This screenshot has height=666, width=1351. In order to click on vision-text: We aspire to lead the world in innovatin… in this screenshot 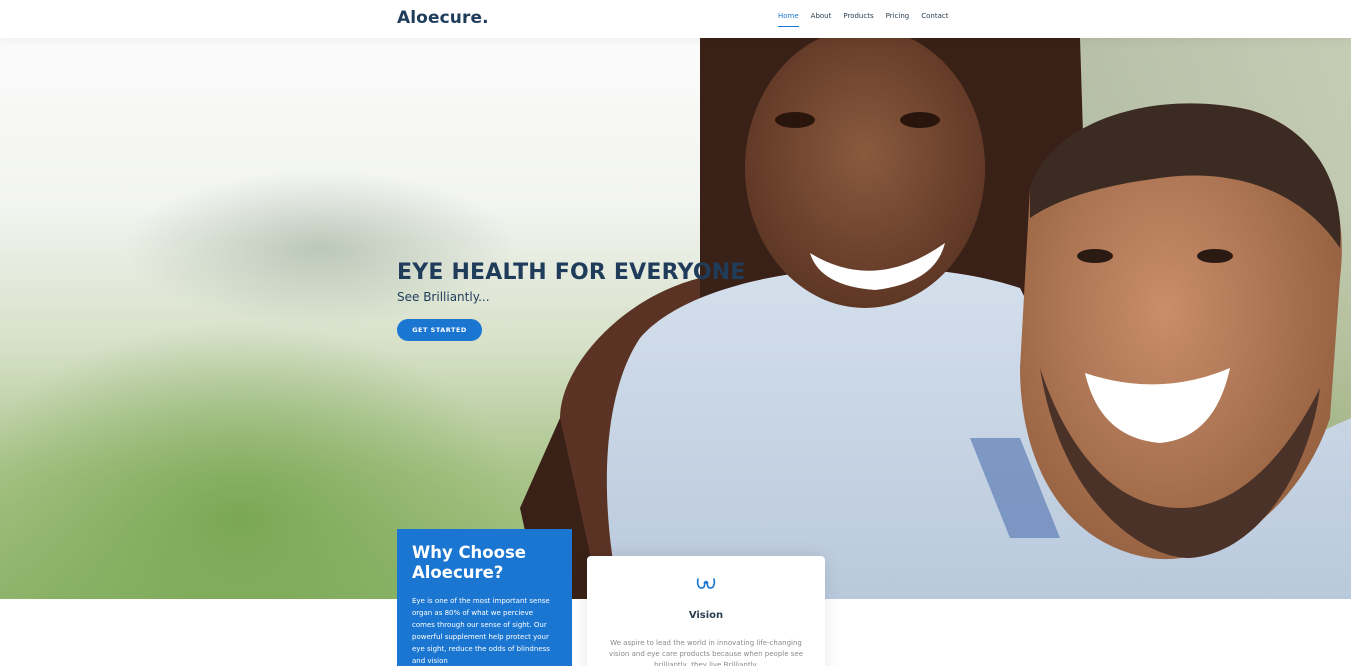, I will do `click(706, 652)`.